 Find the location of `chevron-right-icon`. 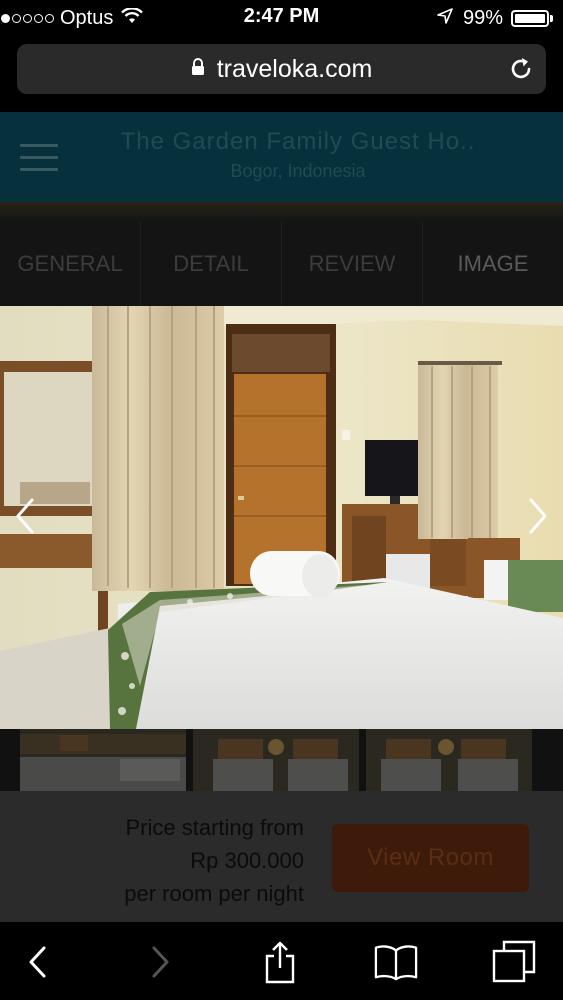

chevron-right-icon is located at coordinates (538, 516).